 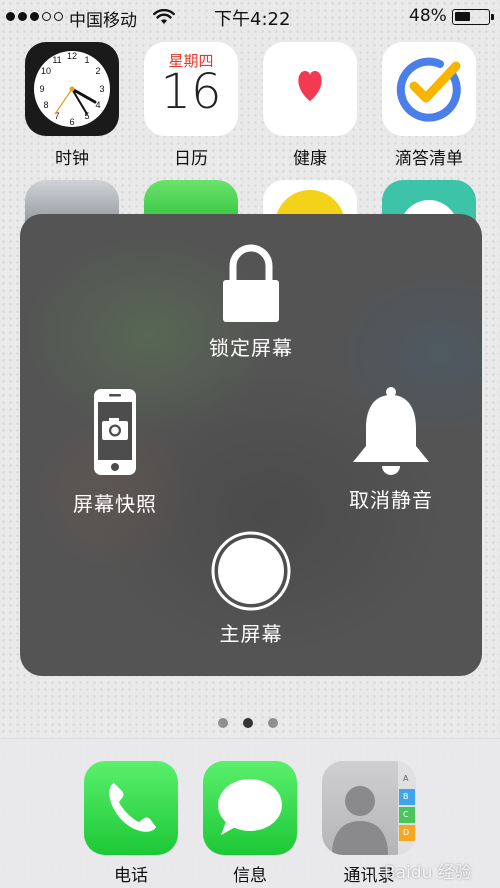 I want to click on watermark: Baidu 经验, so click(x=428, y=873).